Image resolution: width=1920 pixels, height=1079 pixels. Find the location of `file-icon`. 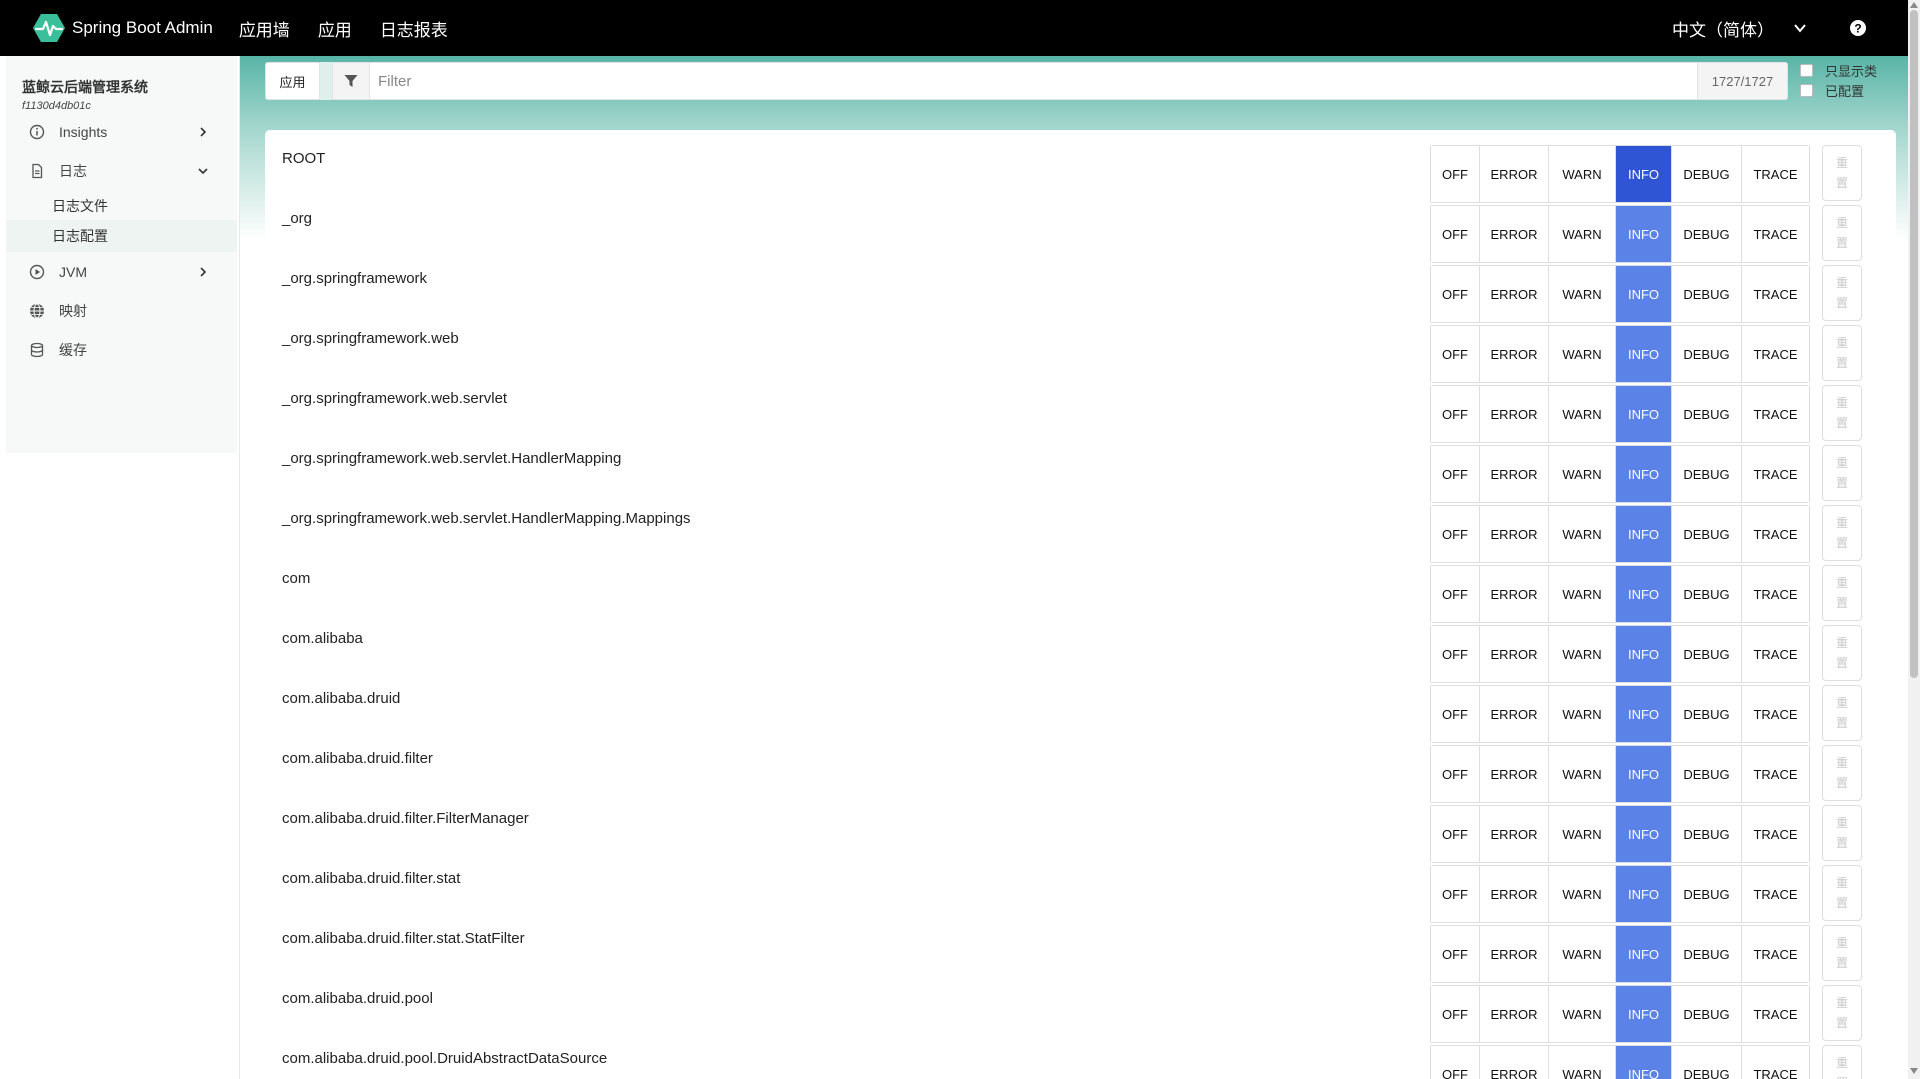

file-icon is located at coordinates (37, 171).